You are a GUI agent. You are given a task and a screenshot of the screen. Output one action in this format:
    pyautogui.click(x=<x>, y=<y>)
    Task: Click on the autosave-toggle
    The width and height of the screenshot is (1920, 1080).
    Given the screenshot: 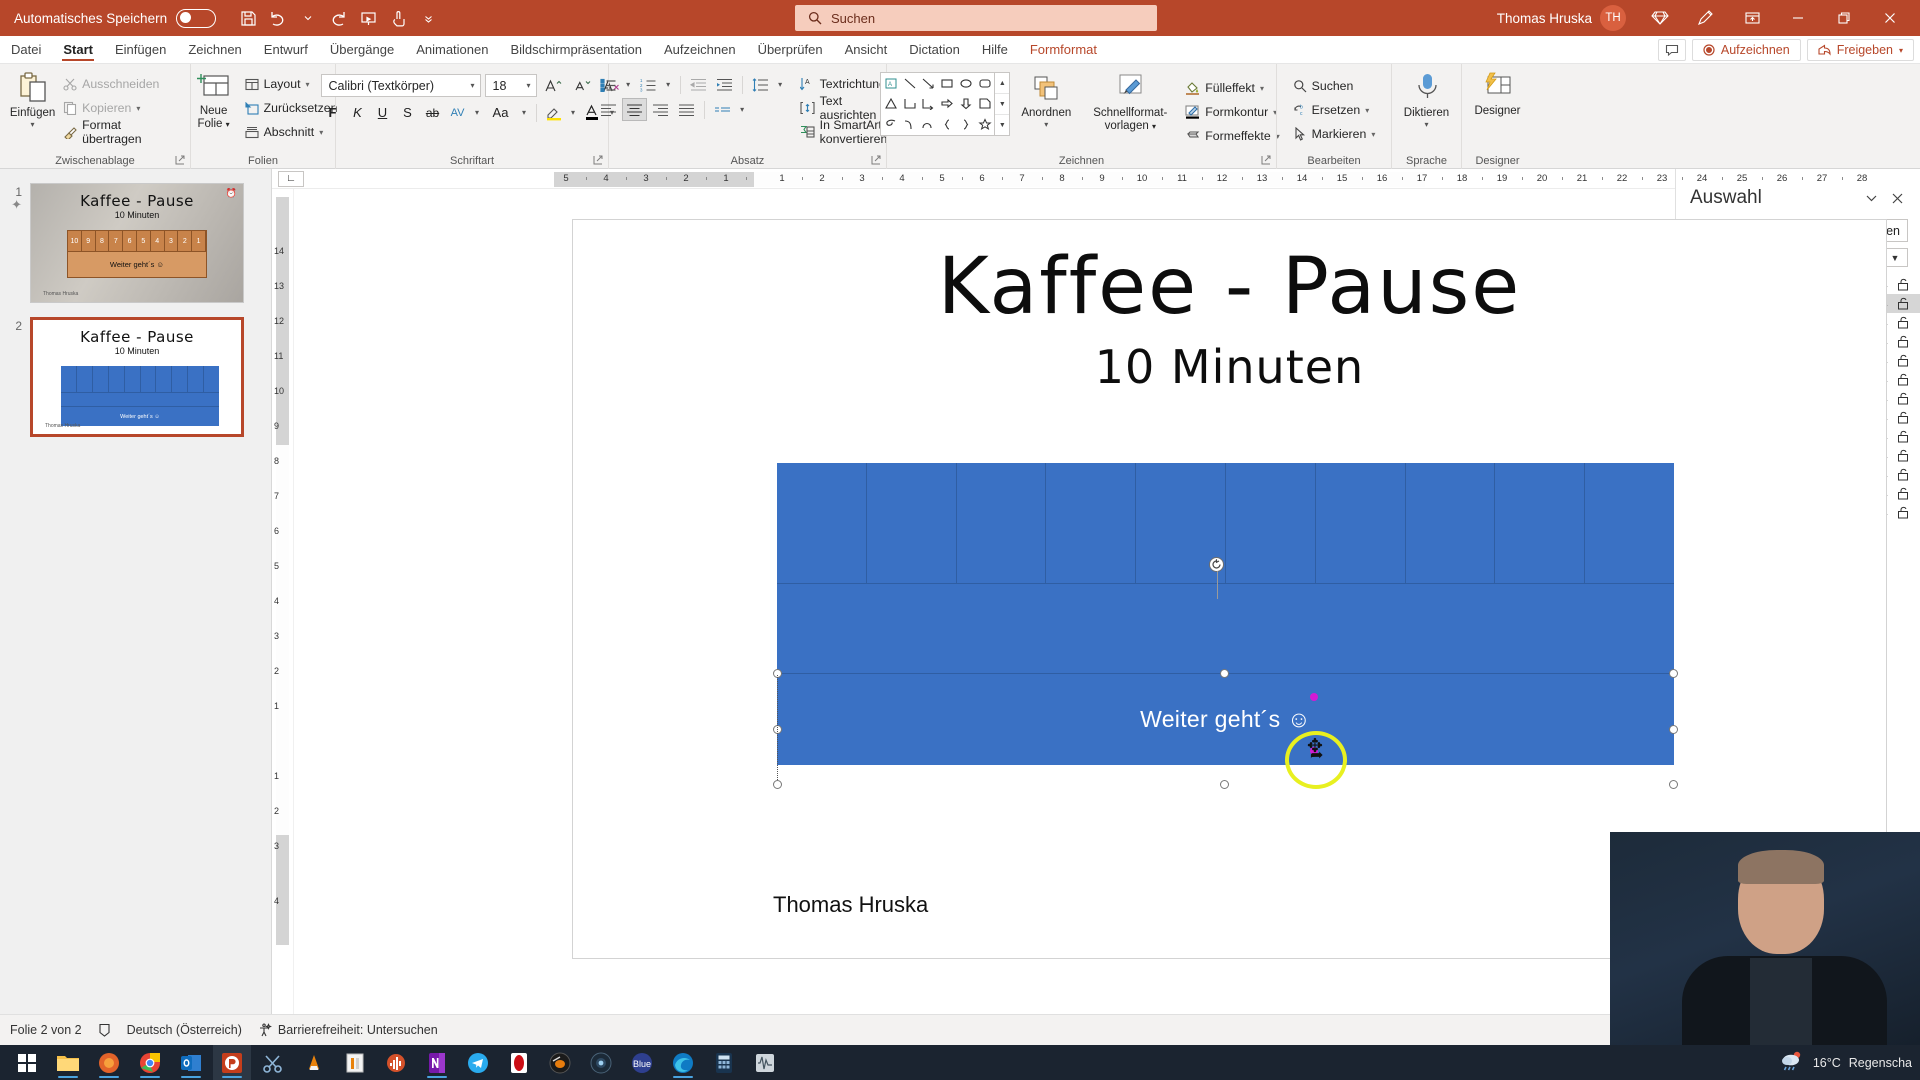 What is the action you would take?
    pyautogui.click(x=196, y=18)
    